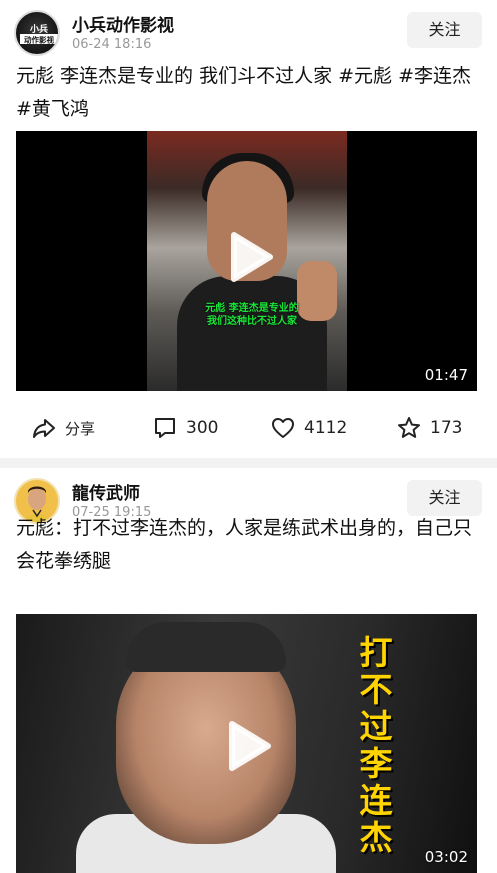 The image size is (497, 873). I want to click on video-subtitle: 元彪 李连杰是专业的 我们这种比不过人家, so click(252, 315).